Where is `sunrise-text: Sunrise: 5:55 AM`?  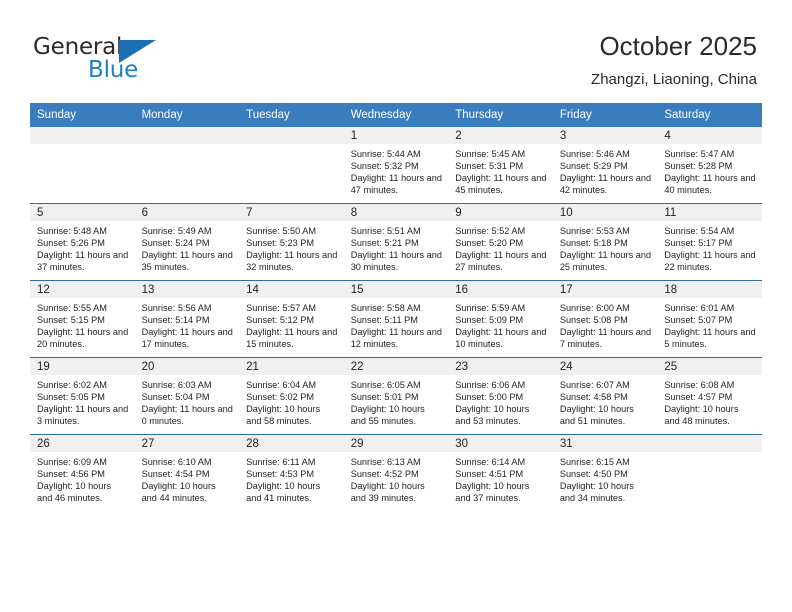
sunrise-text: Sunrise: 5:55 AM is located at coordinates (72, 308).